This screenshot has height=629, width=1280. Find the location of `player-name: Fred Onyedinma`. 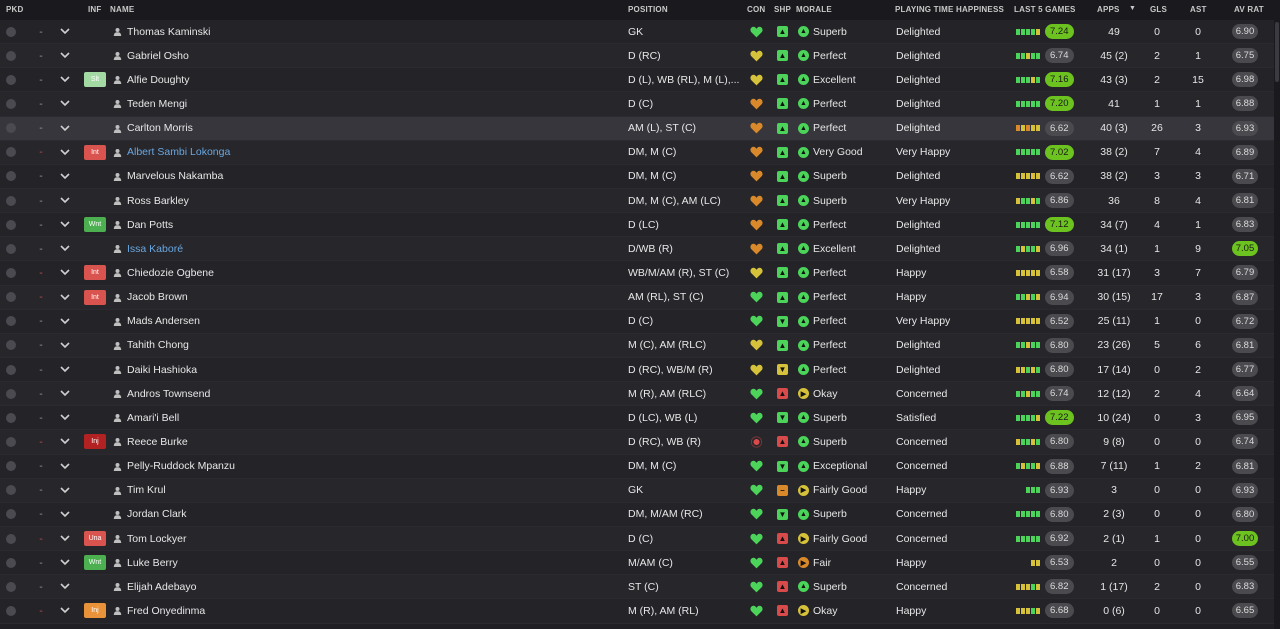

player-name: Fred Onyedinma is located at coordinates (166, 610).